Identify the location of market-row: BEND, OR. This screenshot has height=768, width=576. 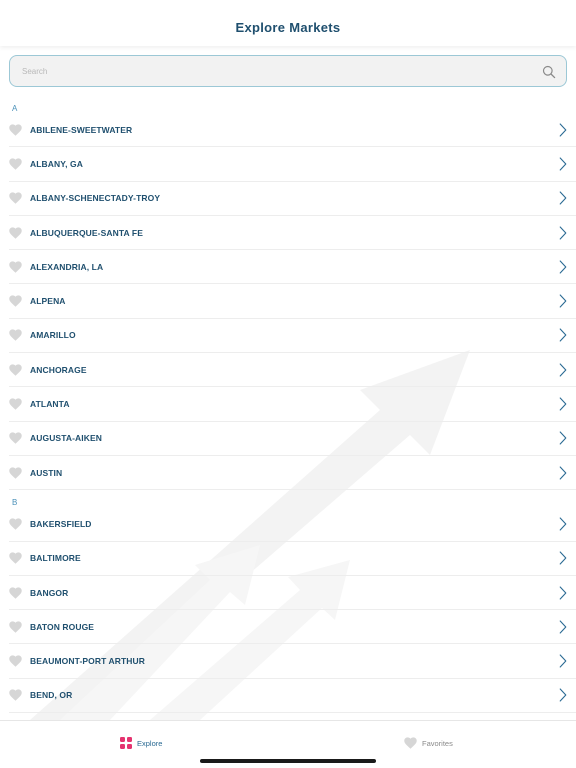
(292, 696).